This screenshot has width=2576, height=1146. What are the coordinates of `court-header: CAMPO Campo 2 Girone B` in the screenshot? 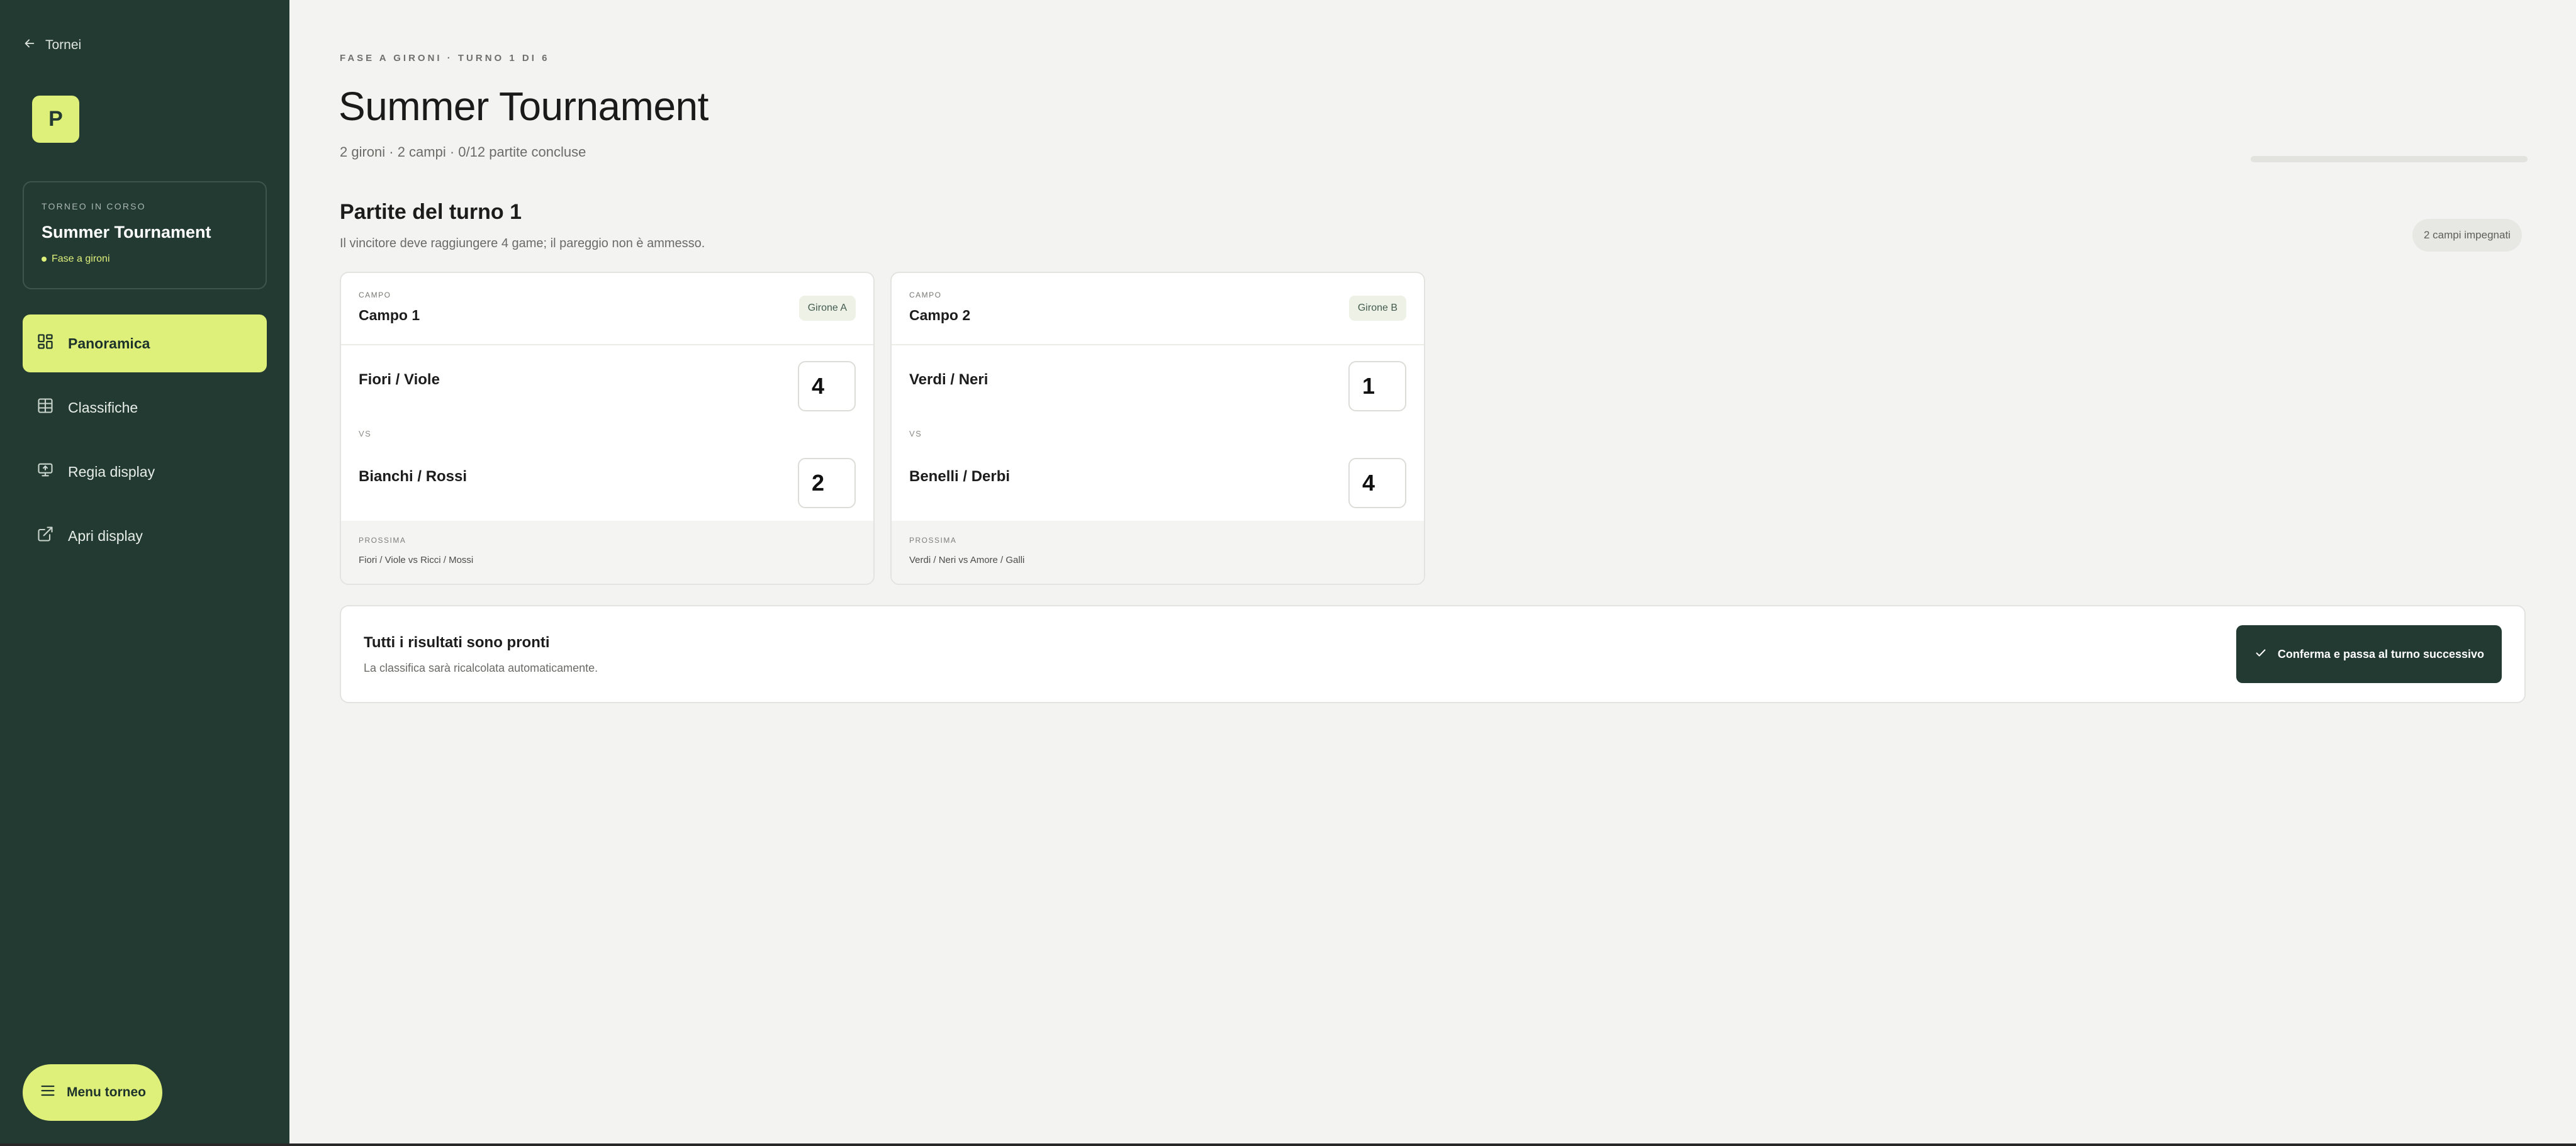 It's located at (1158, 309).